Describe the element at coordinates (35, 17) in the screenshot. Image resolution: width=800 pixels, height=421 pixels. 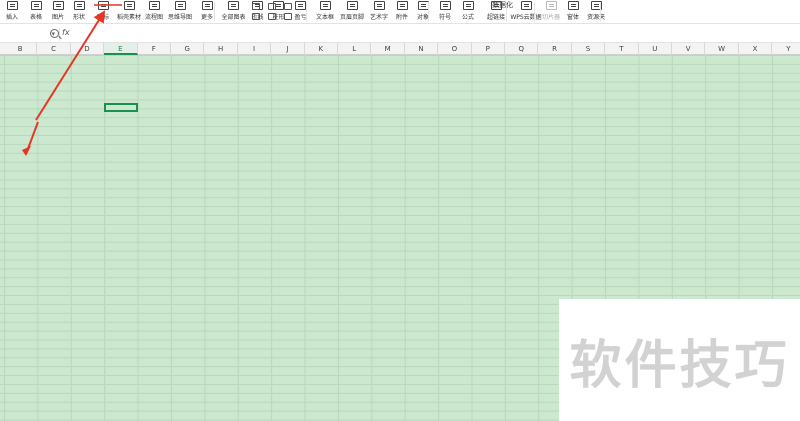
I see `ribbon-label: 表格` at that location.